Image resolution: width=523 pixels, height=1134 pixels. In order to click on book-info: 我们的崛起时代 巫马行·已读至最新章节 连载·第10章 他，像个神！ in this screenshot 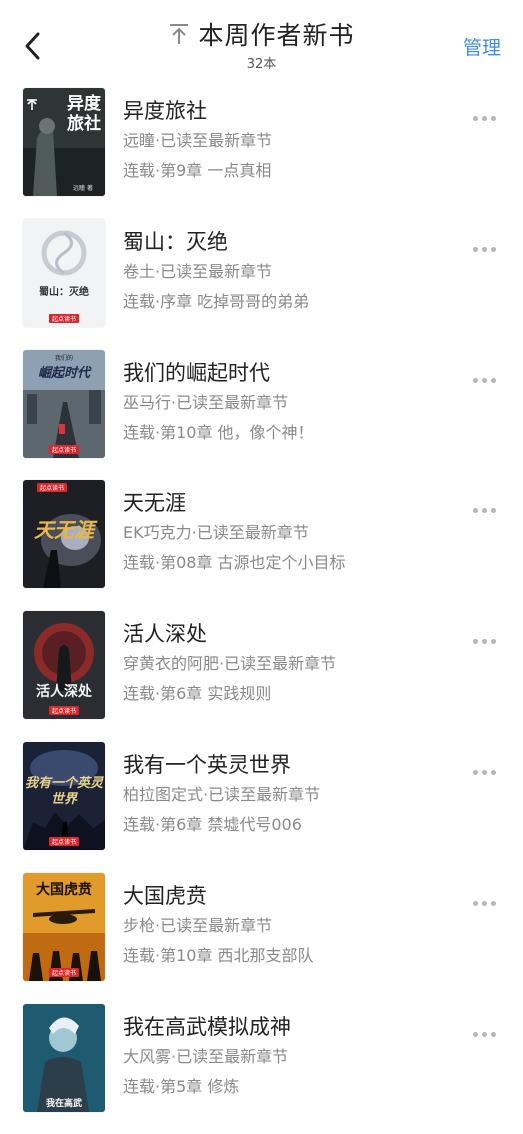, I will do `click(218, 403)`.